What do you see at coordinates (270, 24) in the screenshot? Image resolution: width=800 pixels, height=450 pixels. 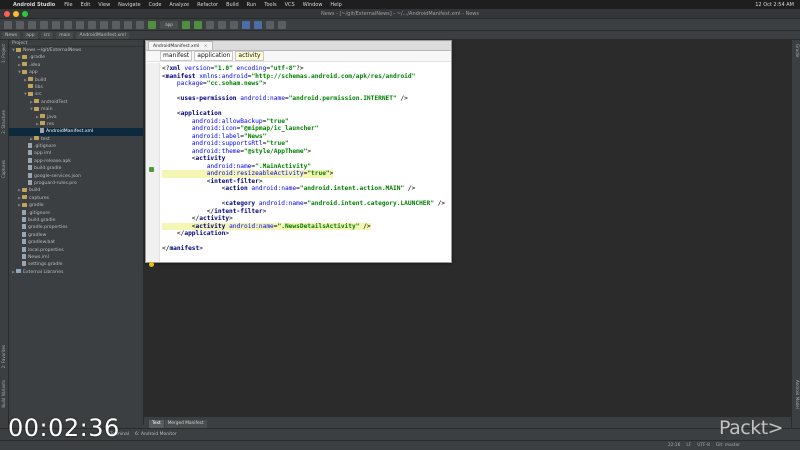 I see `android-device-monitor-icon` at bounding box center [270, 24].